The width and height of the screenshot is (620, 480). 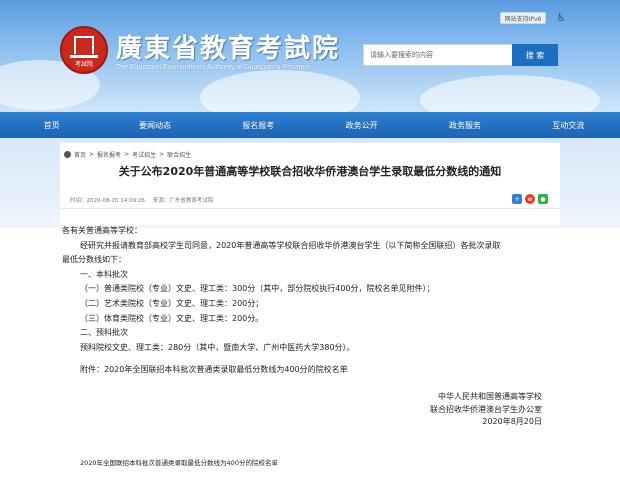 I want to click on article-source: 来源：广东省教育考试院, so click(x=183, y=201).